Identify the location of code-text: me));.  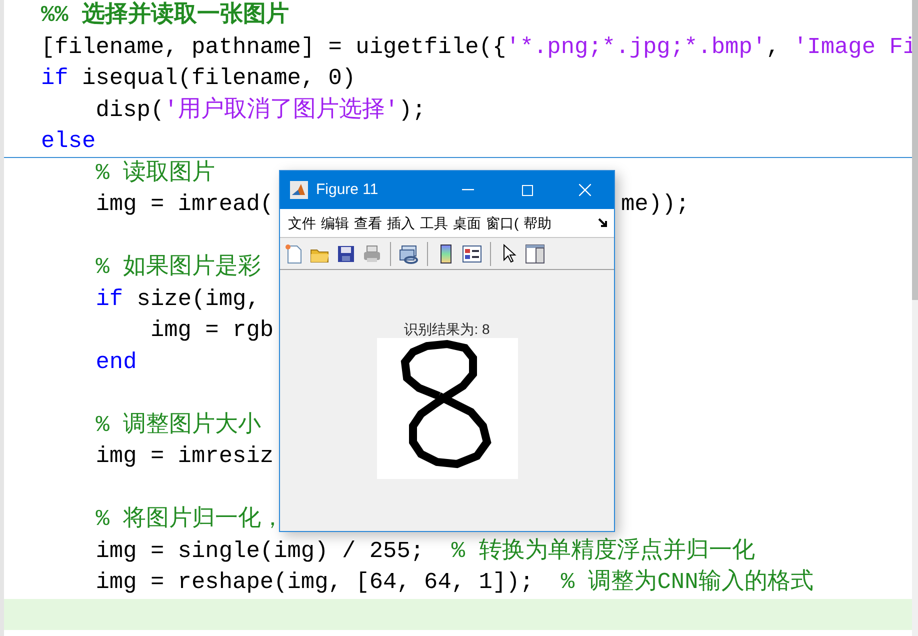
(655, 204).